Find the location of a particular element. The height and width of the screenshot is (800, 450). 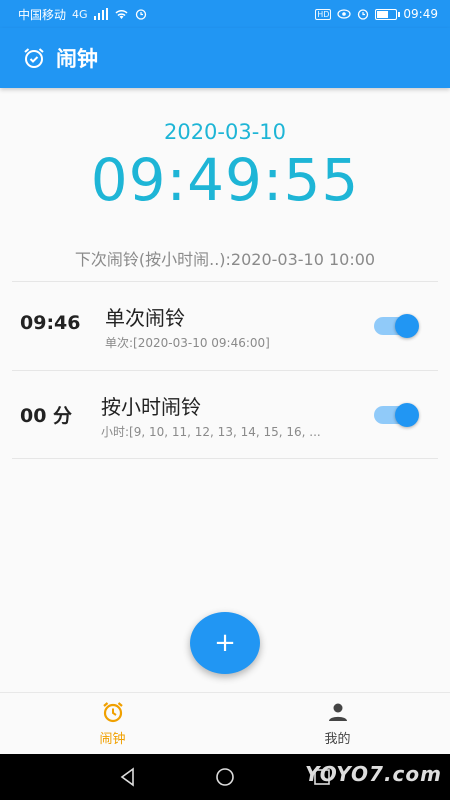

person-icon is located at coordinates (337, 712).